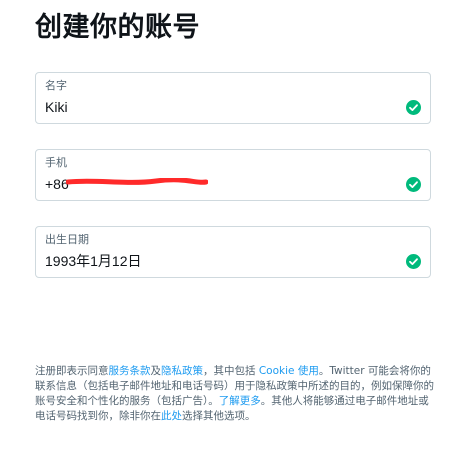 This screenshot has width=475, height=451. Describe the element at coordinates (233, 252) in the screenshot. I see `birthdate-field: 出生日期 1993年1月12日` at that location.